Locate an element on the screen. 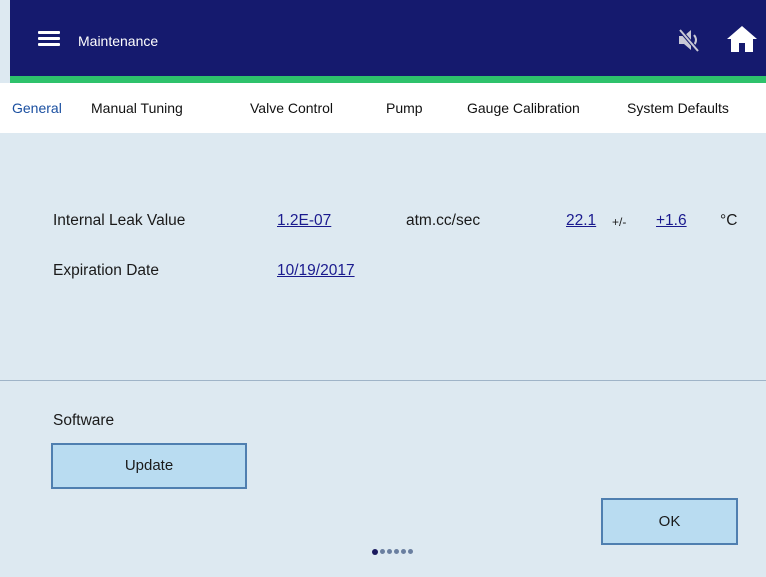  expiration-date-label: Expiration Date is located at coordinates (106, 270).